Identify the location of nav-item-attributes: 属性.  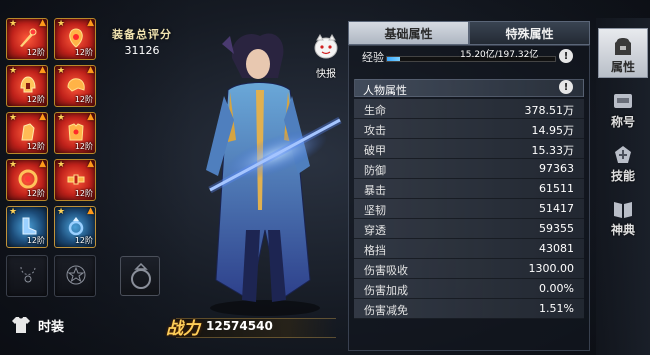
(623, 53).